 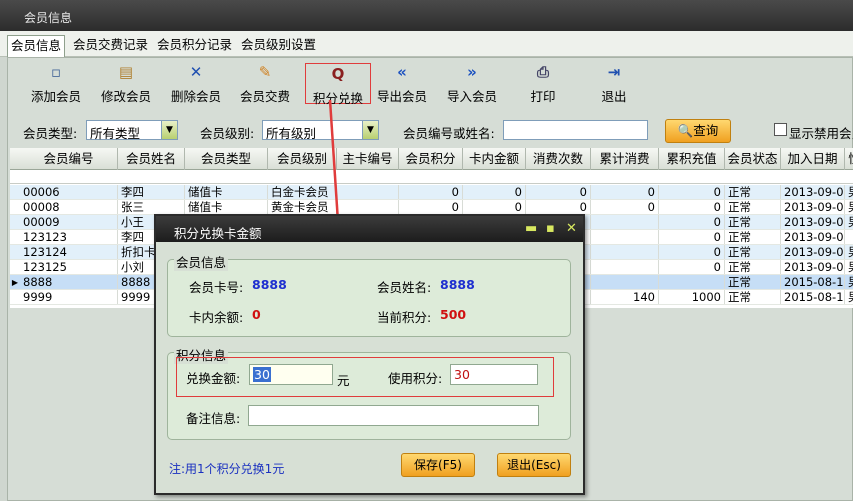 What do you see at coordinates (692, 282) in the screenshot?
I see `cell-total-recharge` at bounding box center [692, 282].